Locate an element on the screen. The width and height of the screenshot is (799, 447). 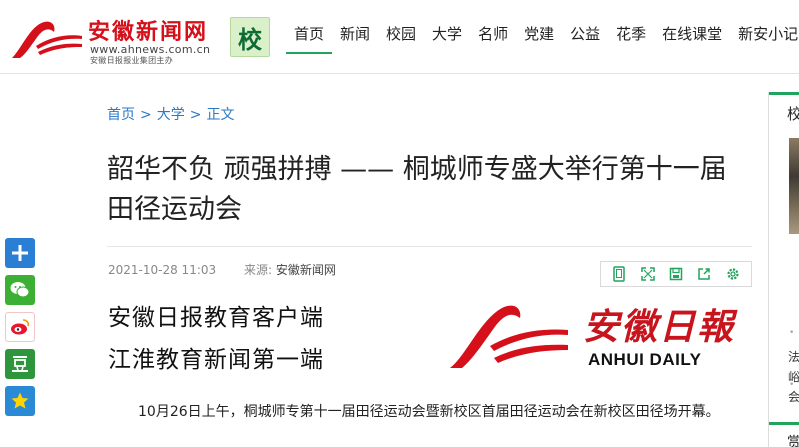
breadcrumb: 首页 > 大学 > 正文 is located at coordinates (170, 114).